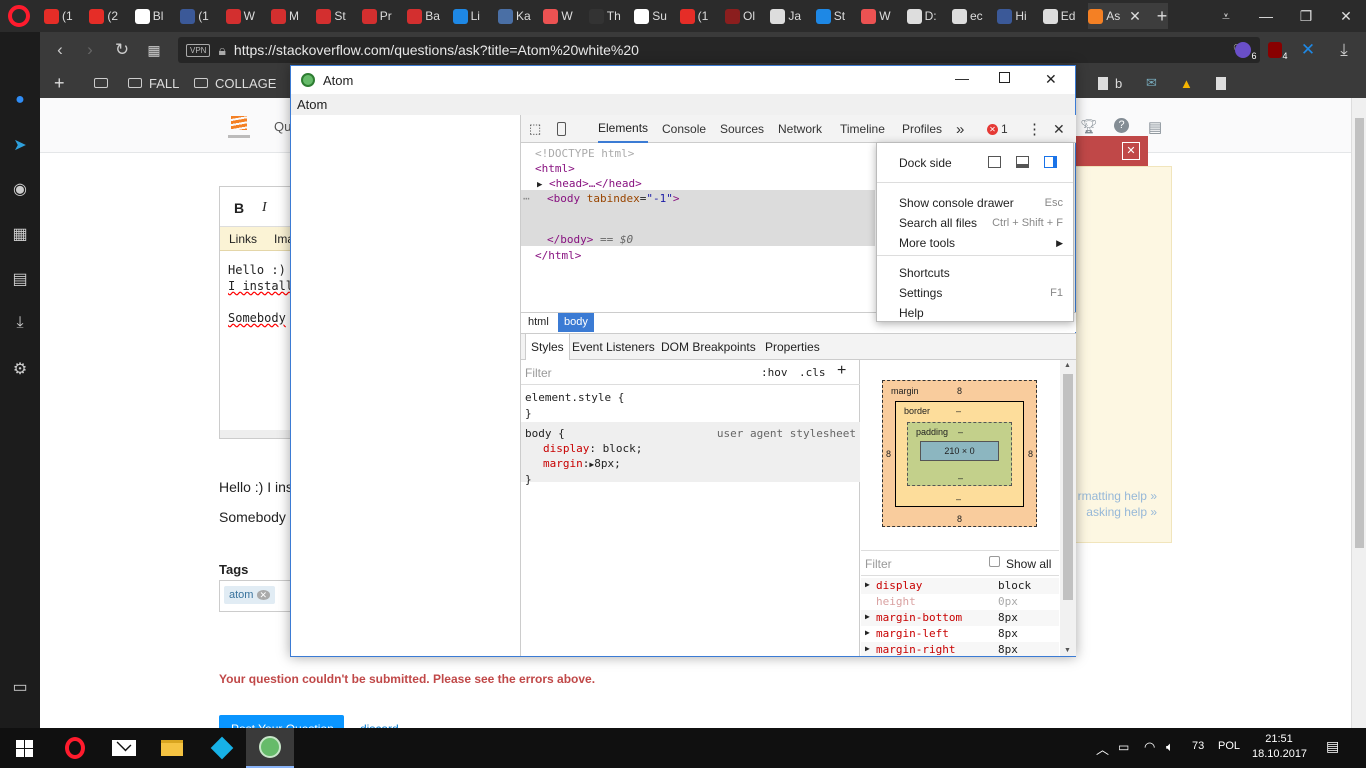 This screenshot has width=1366, height=768. Describe the element at coordinates (1121, 512) in the screenshot. I see `asking-help-link: asking help »` at that location.